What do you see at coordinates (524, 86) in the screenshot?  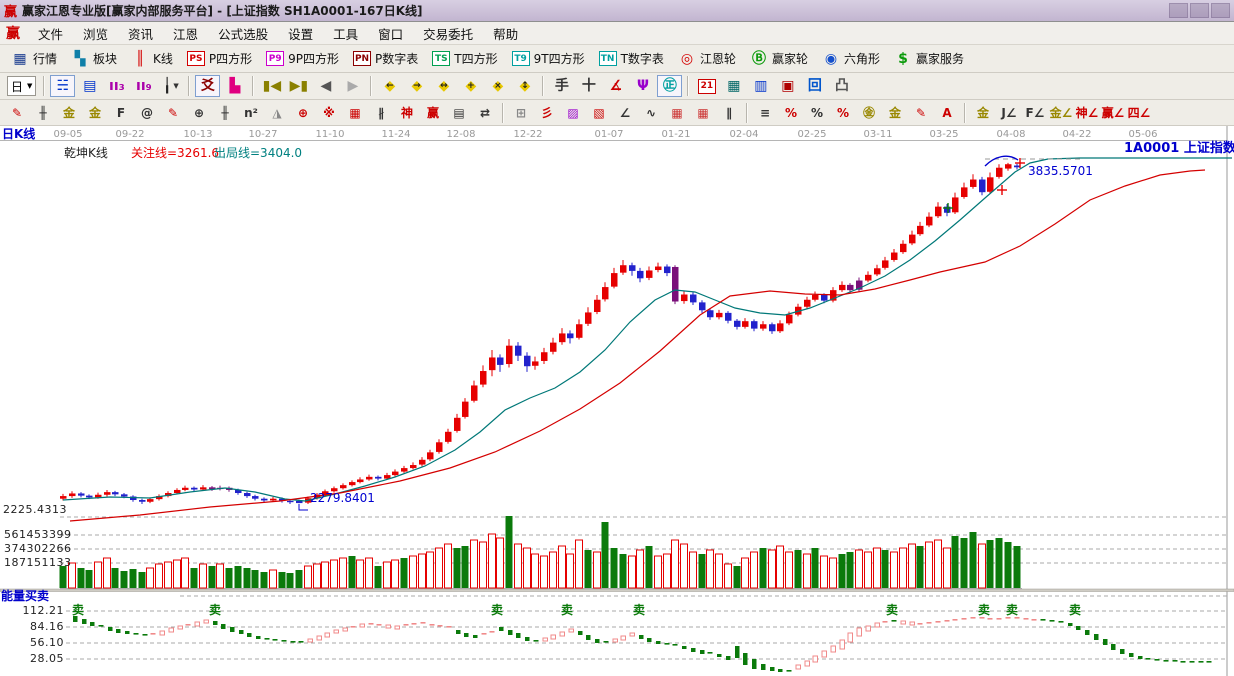 I see `diamond-move-icon: ◆ ↕` at bounding box center [524, 86].